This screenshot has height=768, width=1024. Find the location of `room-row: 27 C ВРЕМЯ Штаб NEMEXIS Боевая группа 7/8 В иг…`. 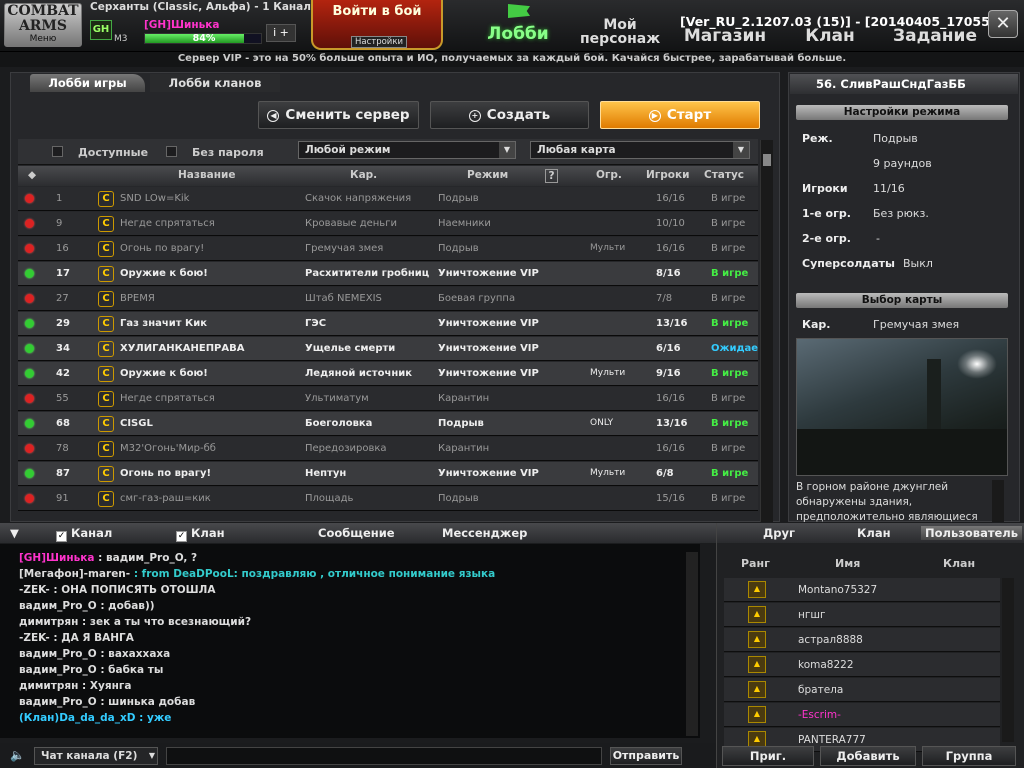

room-row: 27 C ВРЕМЯ Штаб NEMEXIS Боевая группа 7/8 В иг… is located at coordinates (388, 299).